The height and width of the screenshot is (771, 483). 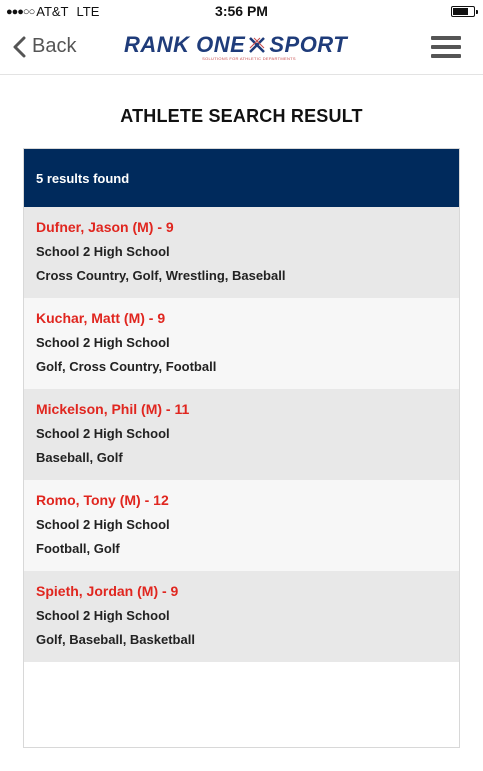 What do you see at coordinates (101, 318) in the screenshot?
I see `athlete-name: Kuchar, Matt (M) - 9` at bounding box center [101, 318].